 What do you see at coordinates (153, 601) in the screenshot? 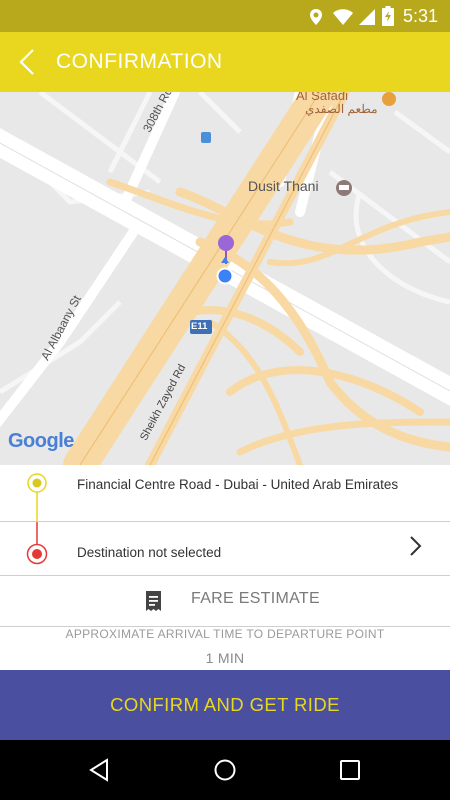
I see `receipt-icon` at bounding box center [153, 601].